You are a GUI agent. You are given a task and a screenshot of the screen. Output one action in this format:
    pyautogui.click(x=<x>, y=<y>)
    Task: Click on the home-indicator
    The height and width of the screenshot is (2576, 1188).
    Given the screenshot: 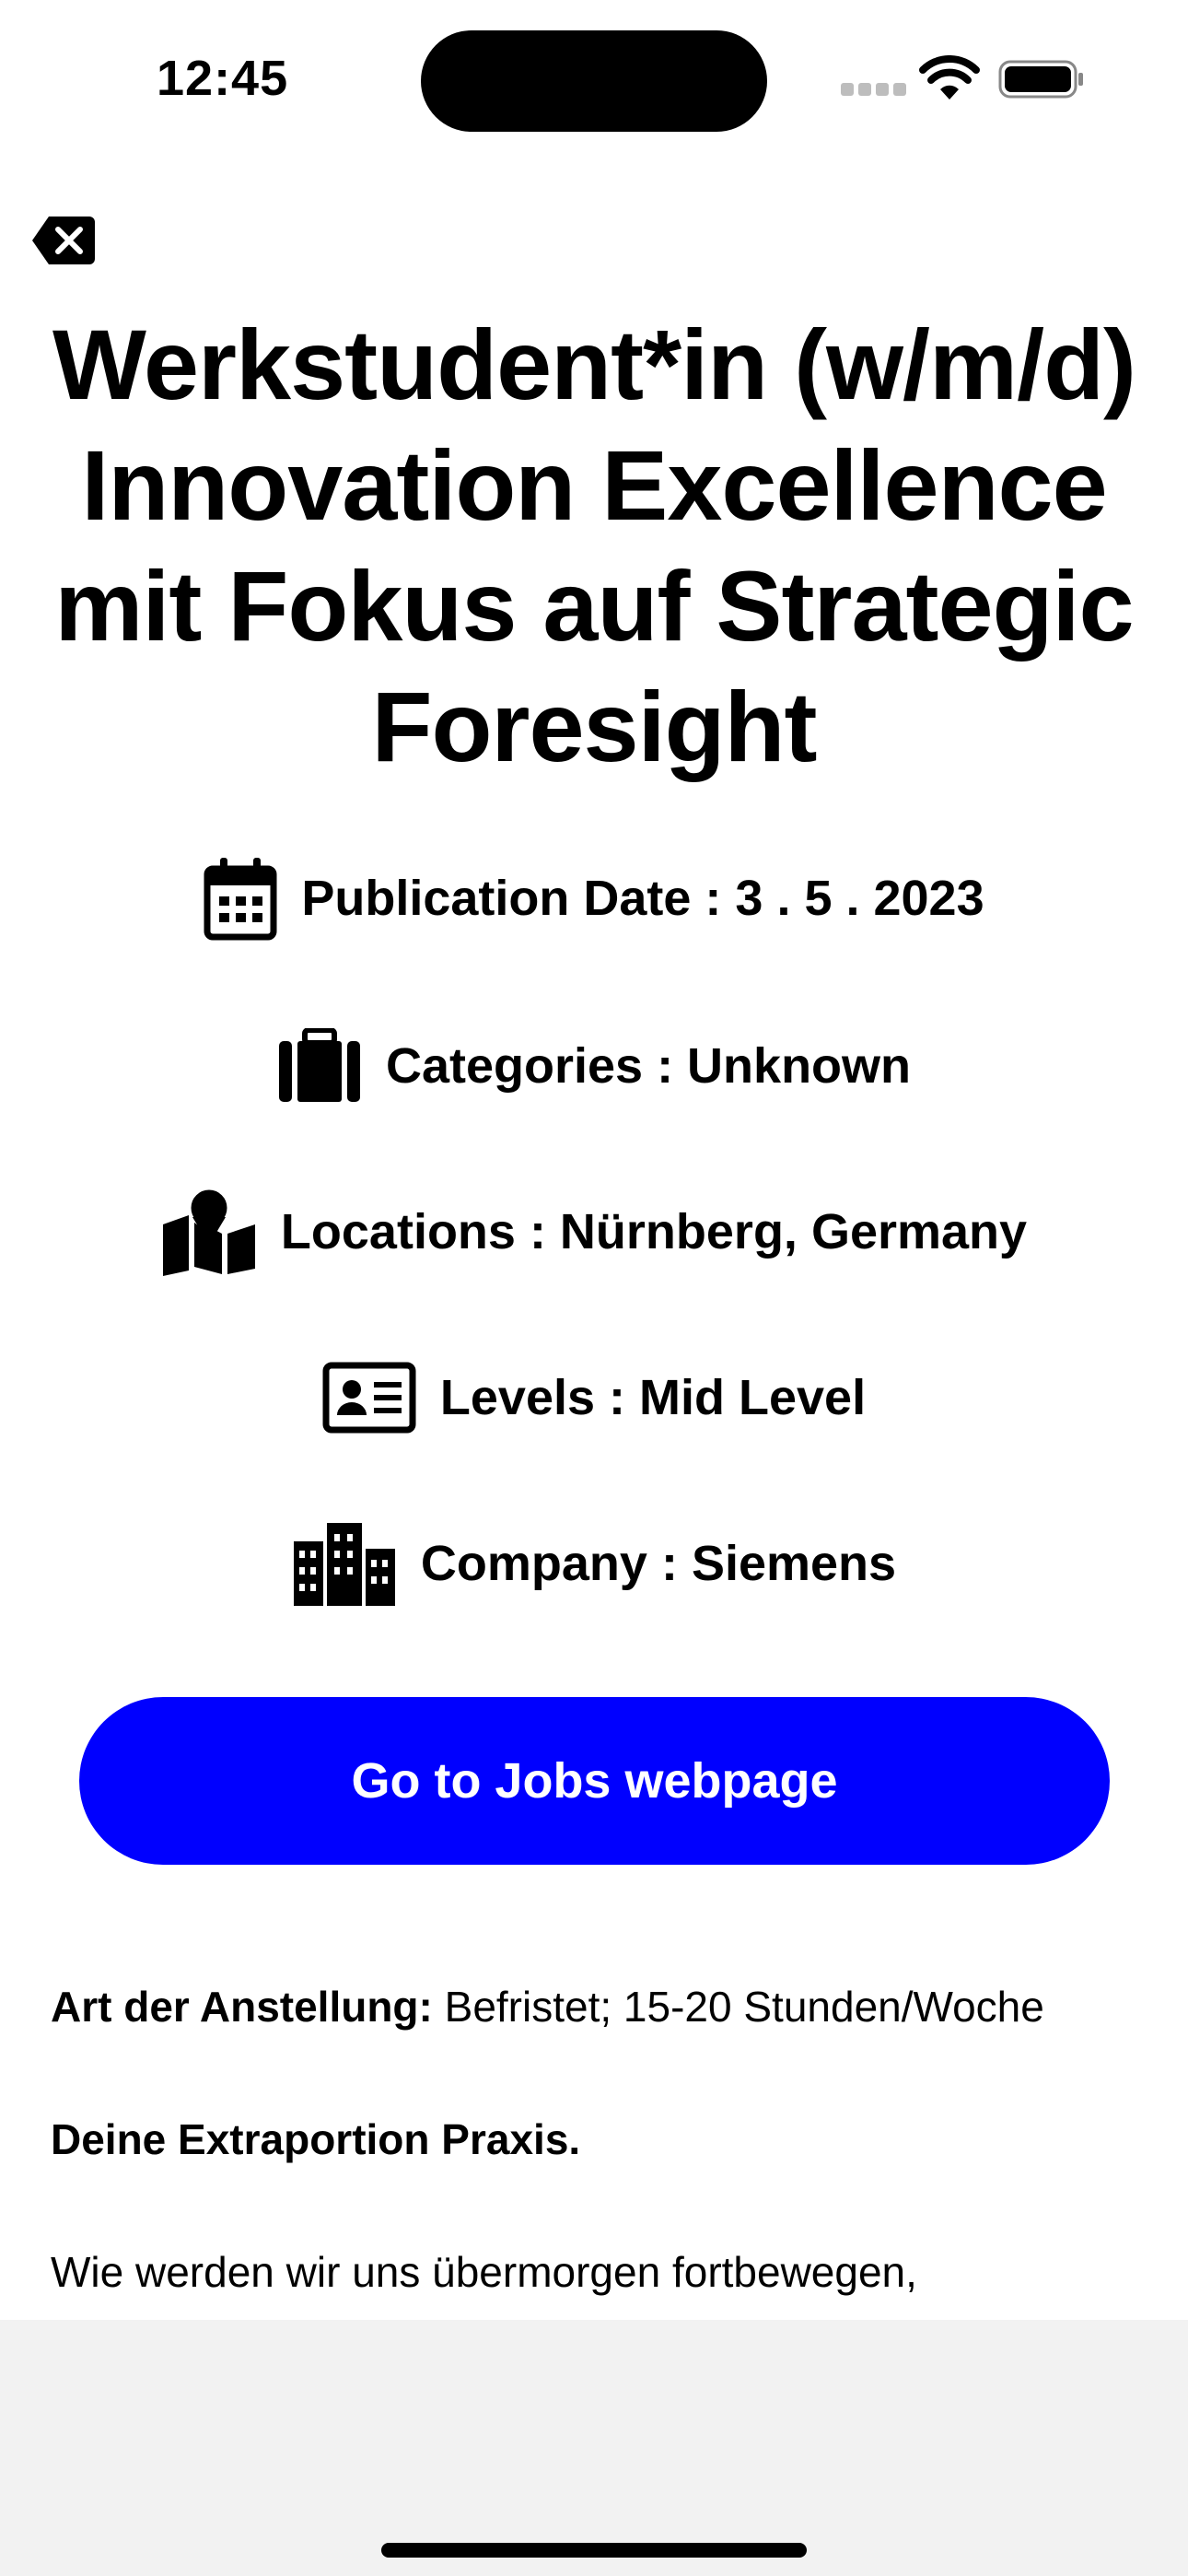 What is the action you would take?
    pyautogui.click(x=594, y=2550)
    